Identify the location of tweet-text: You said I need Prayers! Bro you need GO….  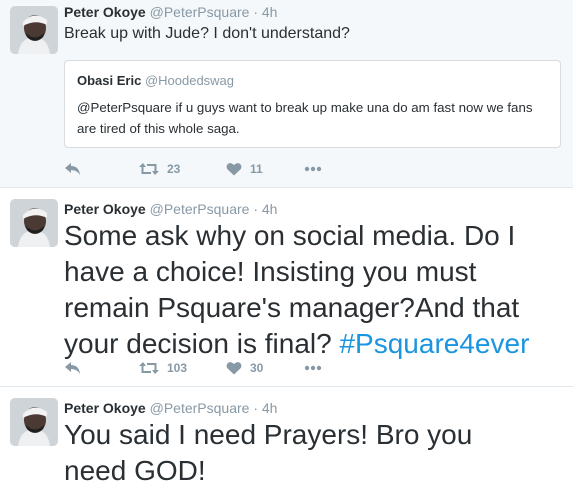
(268, 452).